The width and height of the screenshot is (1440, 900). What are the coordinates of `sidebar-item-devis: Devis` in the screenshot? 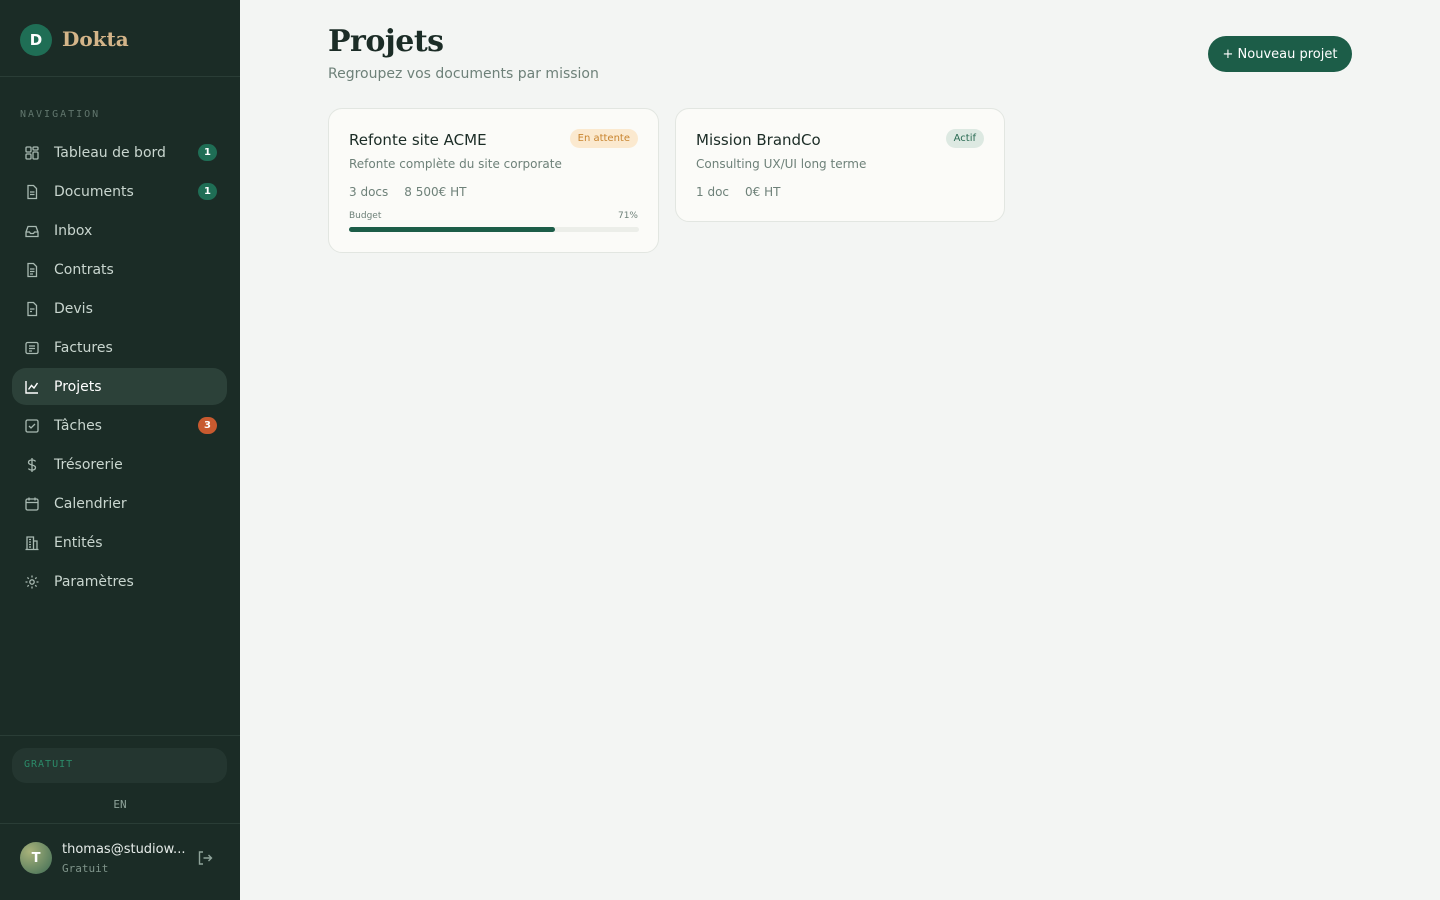 It's located at (119, 308).